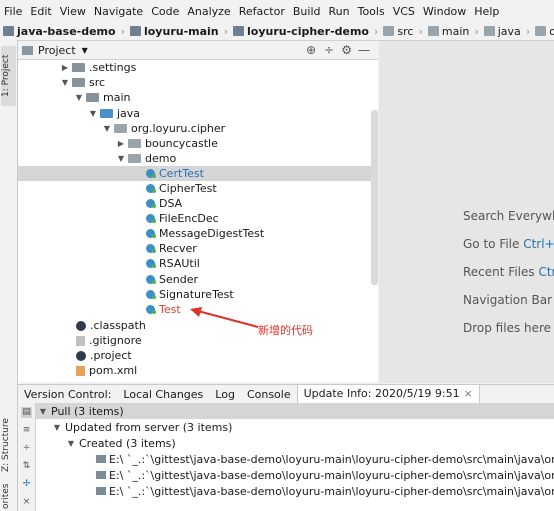 The image size is (554, 511). What do you see at coordinates (80, 370) in the screenshot?
I see `maven-file-icon` at bounding box center [80, 370].